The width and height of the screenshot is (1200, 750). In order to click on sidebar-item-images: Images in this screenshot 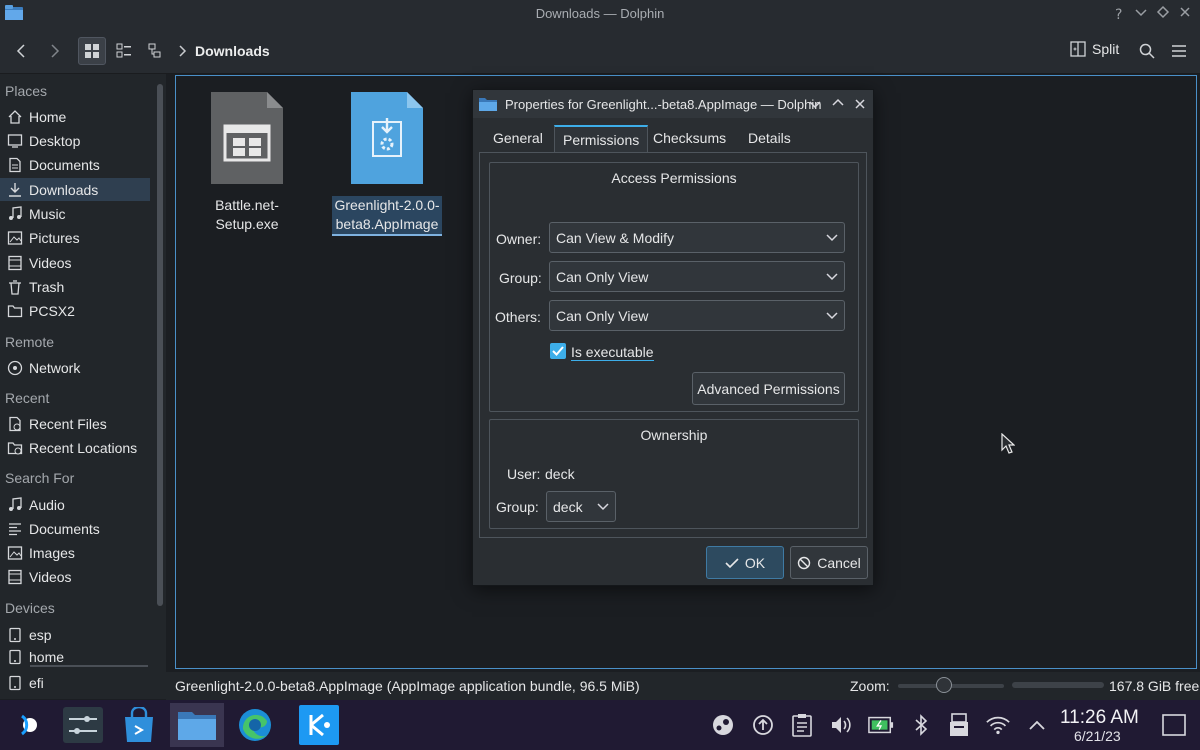, I will do `click(75, 552)`.